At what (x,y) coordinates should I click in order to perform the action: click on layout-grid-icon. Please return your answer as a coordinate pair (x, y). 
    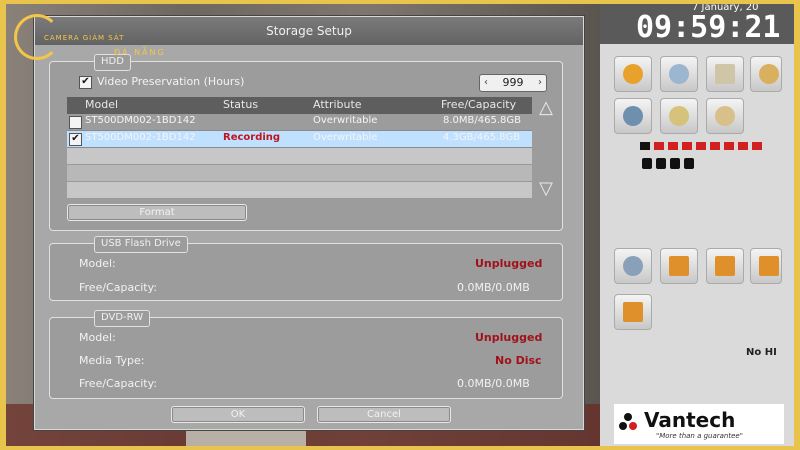
    Looking at the image, I should click on (633, 312).